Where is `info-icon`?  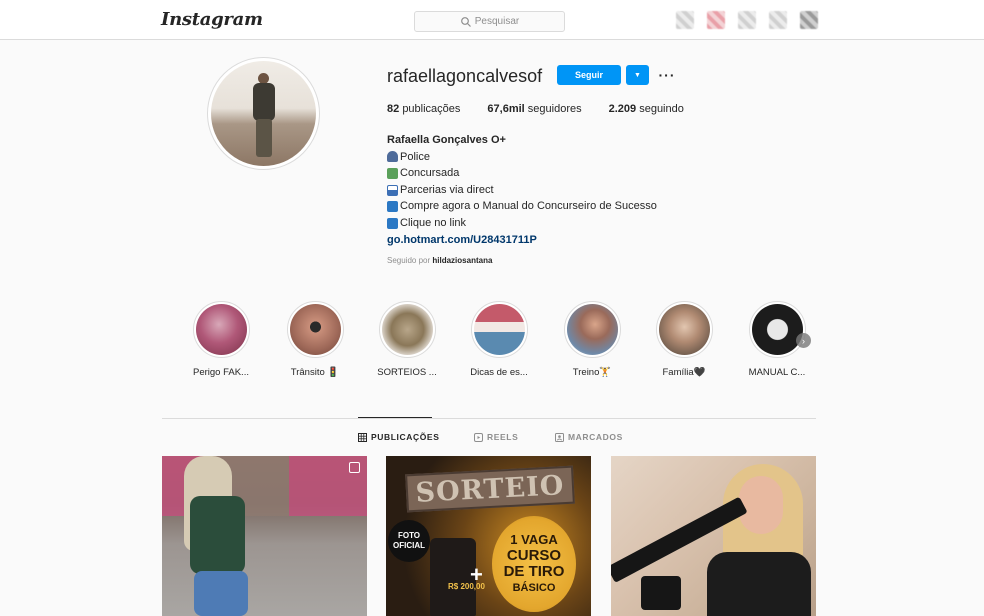 info-icon is located at coordinates (392, 223).